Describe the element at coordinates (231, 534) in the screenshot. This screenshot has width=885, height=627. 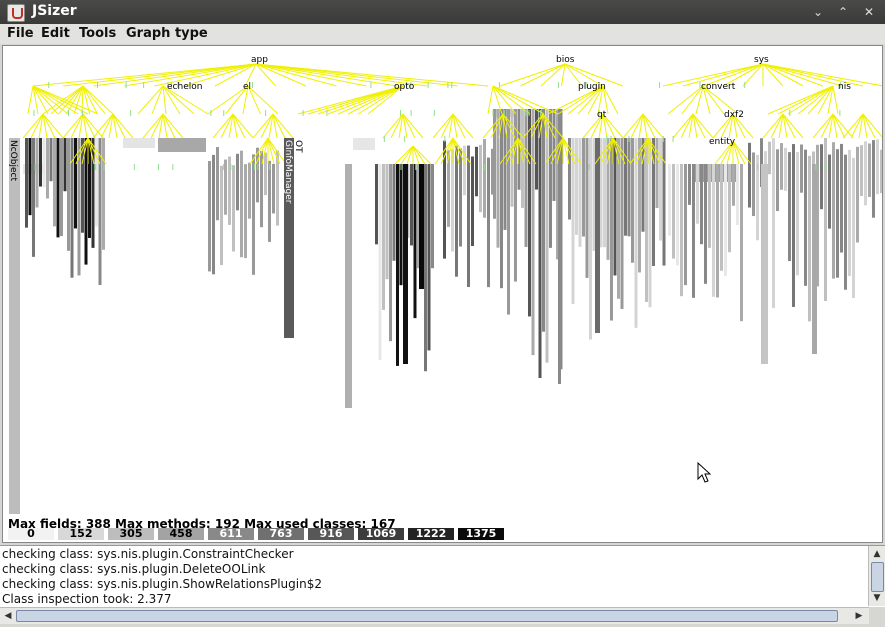
I see `legend-item: 611` at that location.